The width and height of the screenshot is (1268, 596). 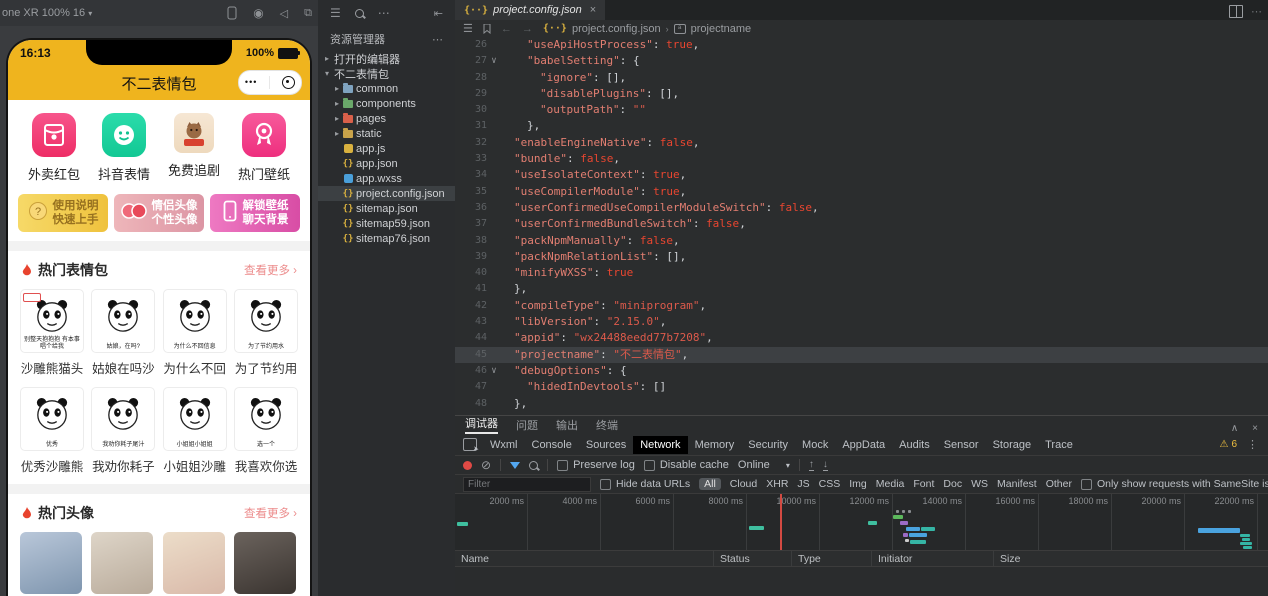 What do you see at coordinates (645, 484) in the screenshot?
I see `hide-data-urls-checkbox: Hide data URLs` at bounding box center [645, 484].